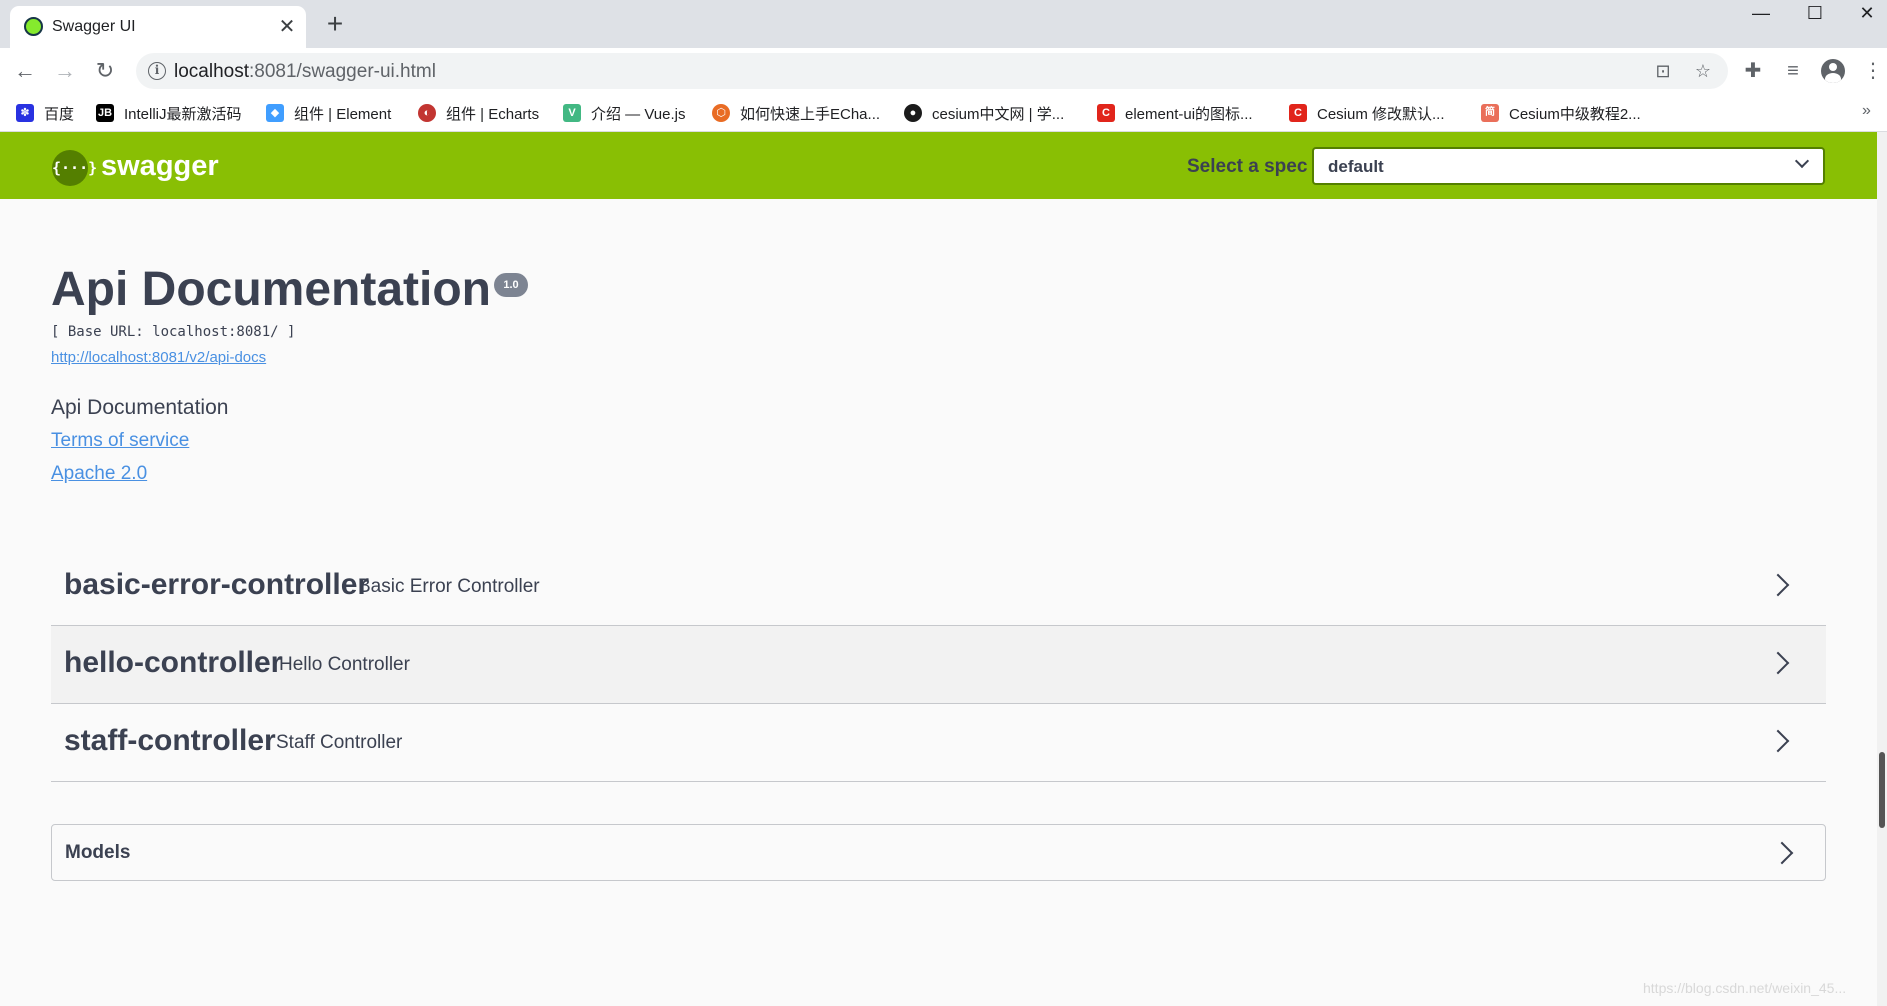 This screenshot has width=1887, height=1006. I want to click on new-tab-button: +, so click(335, 25).